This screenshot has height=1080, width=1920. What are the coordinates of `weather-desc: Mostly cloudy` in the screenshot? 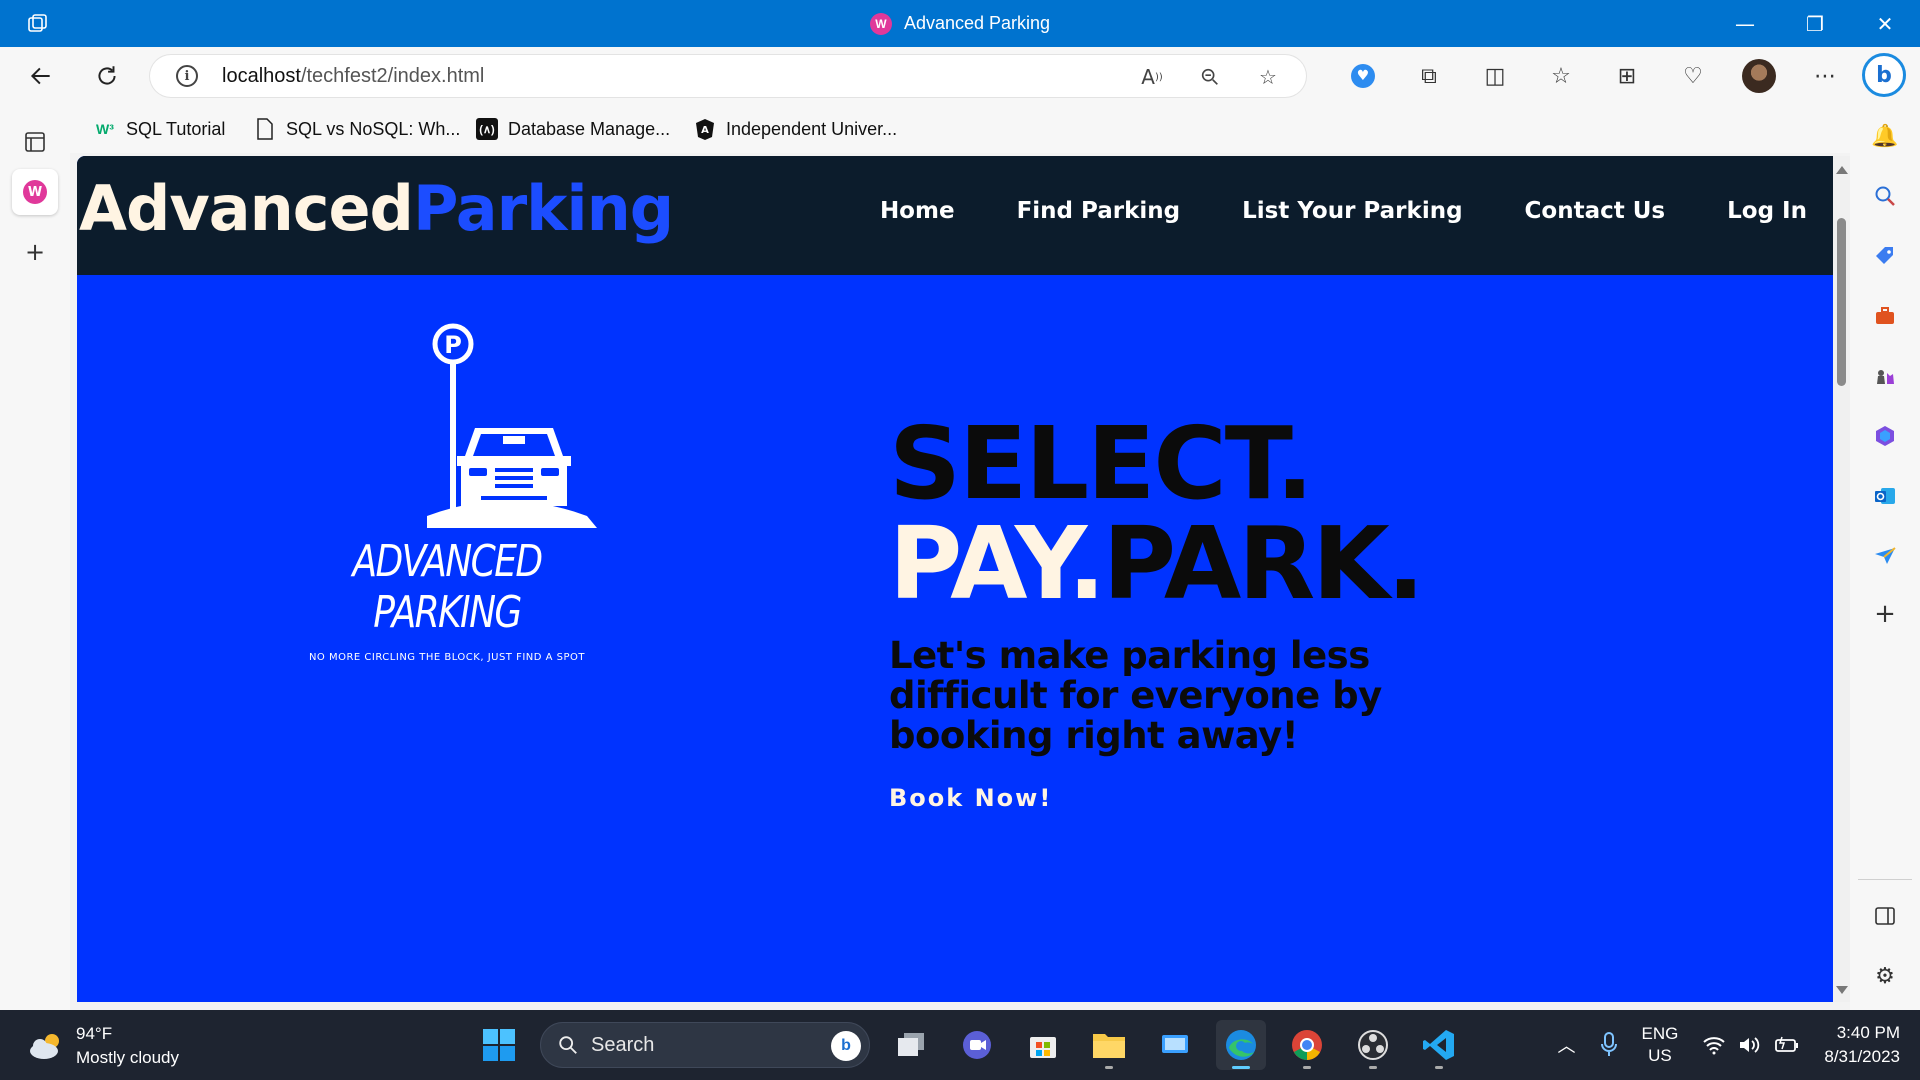 It's located at (127, 1057).